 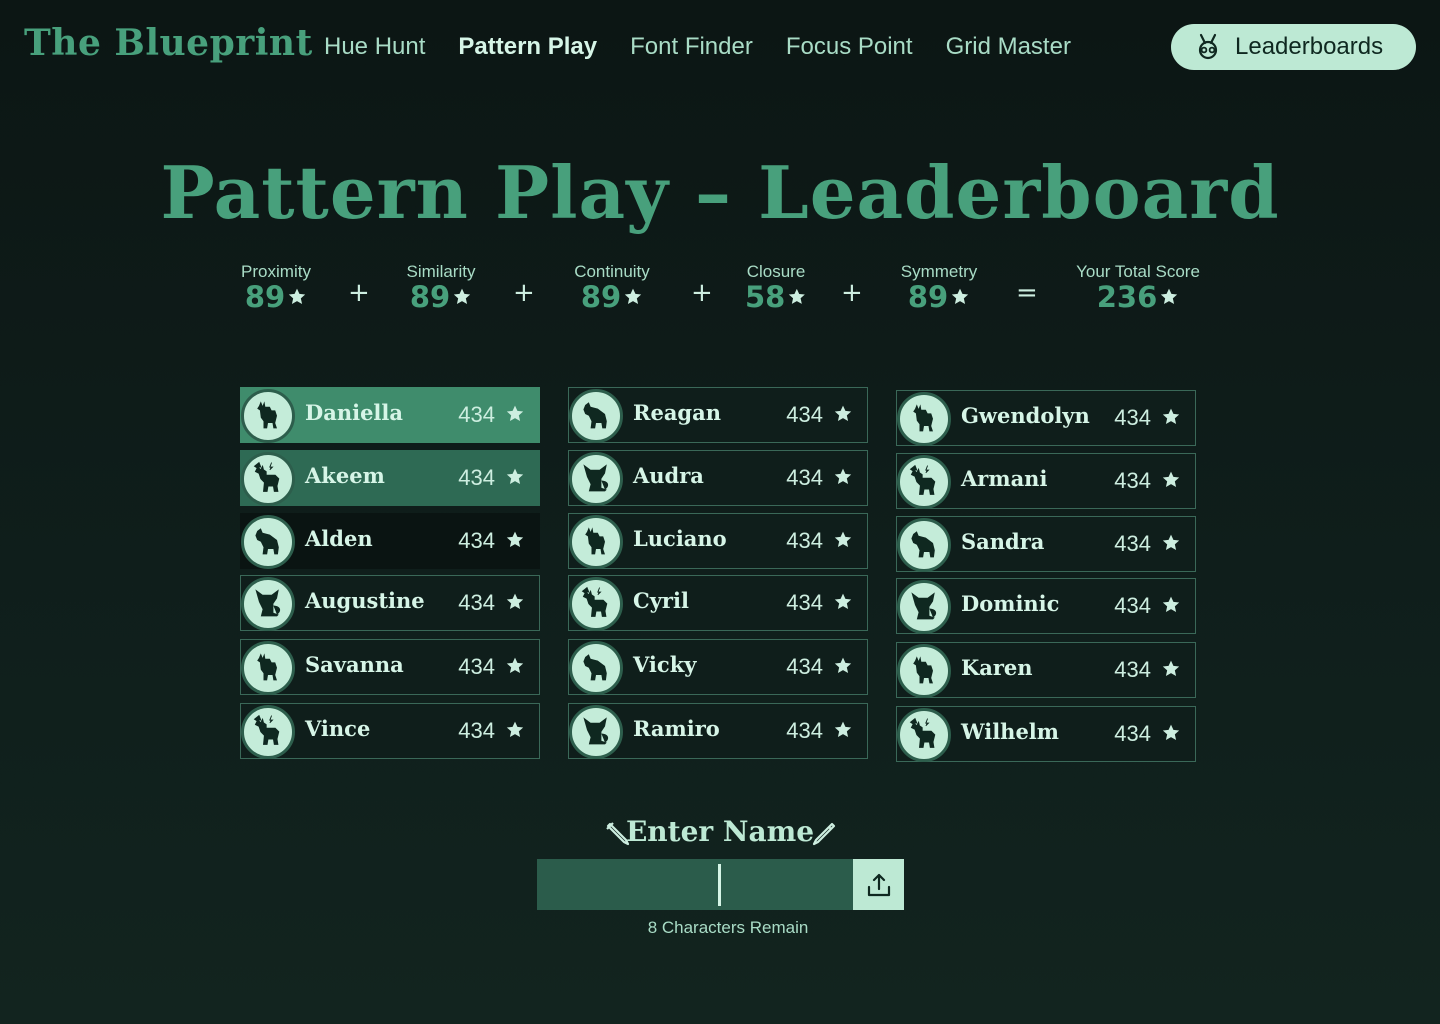 I want to click on leaderboard-row: Wilhelm 434, so click(x=1046, y=734).